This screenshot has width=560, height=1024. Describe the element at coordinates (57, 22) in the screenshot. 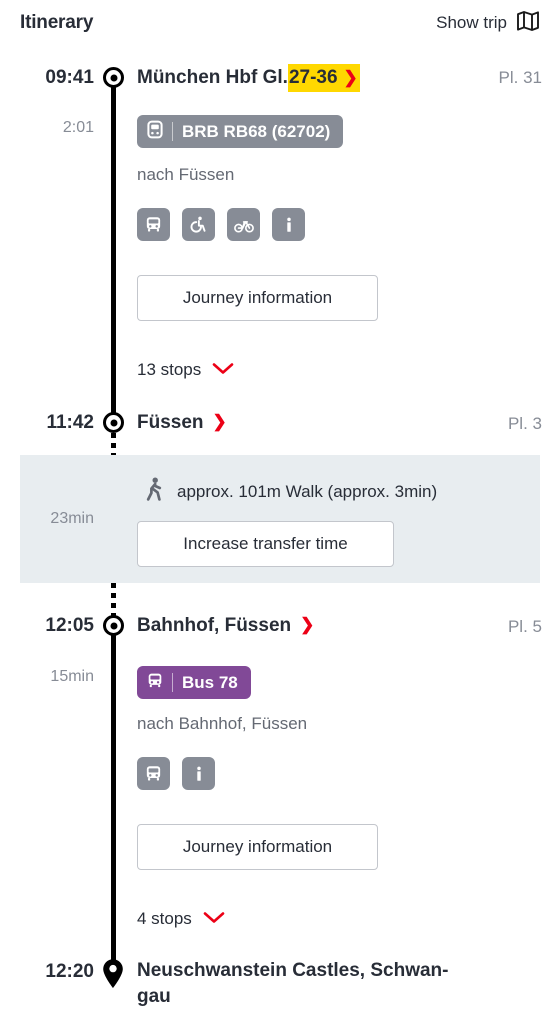

I see `page-title: Itinerary` at that location.